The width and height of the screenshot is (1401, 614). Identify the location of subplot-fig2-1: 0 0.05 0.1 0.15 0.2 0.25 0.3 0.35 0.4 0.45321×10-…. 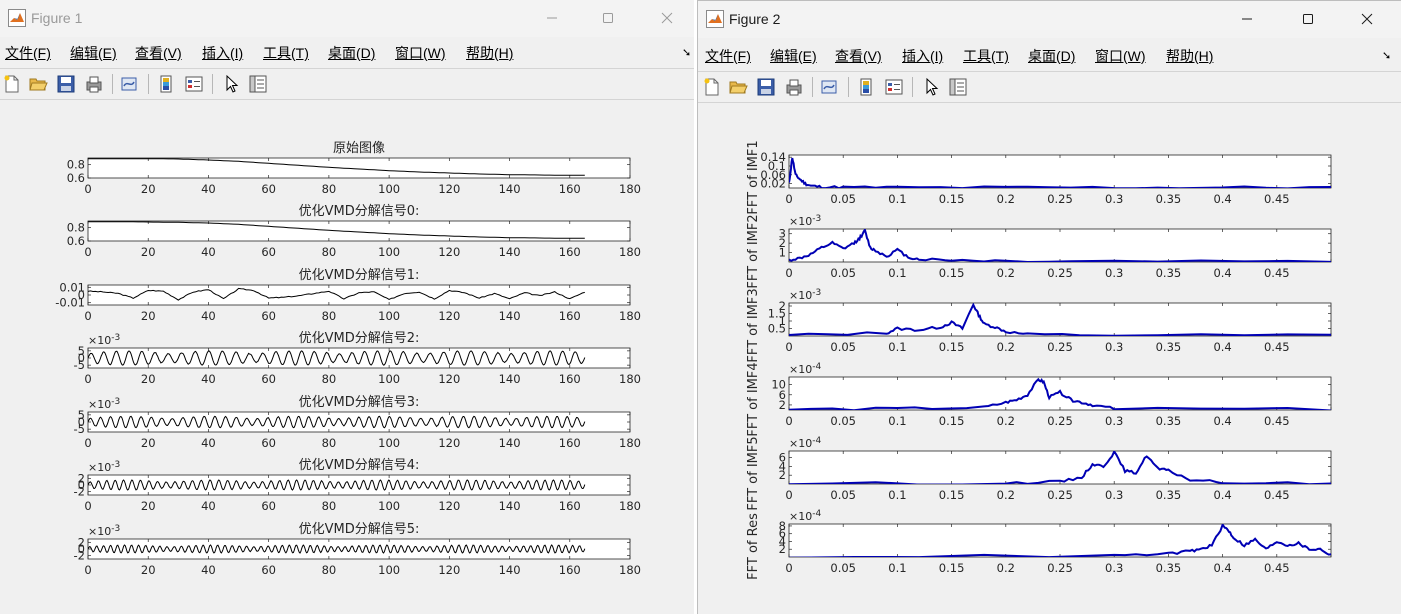
(1039, 251).